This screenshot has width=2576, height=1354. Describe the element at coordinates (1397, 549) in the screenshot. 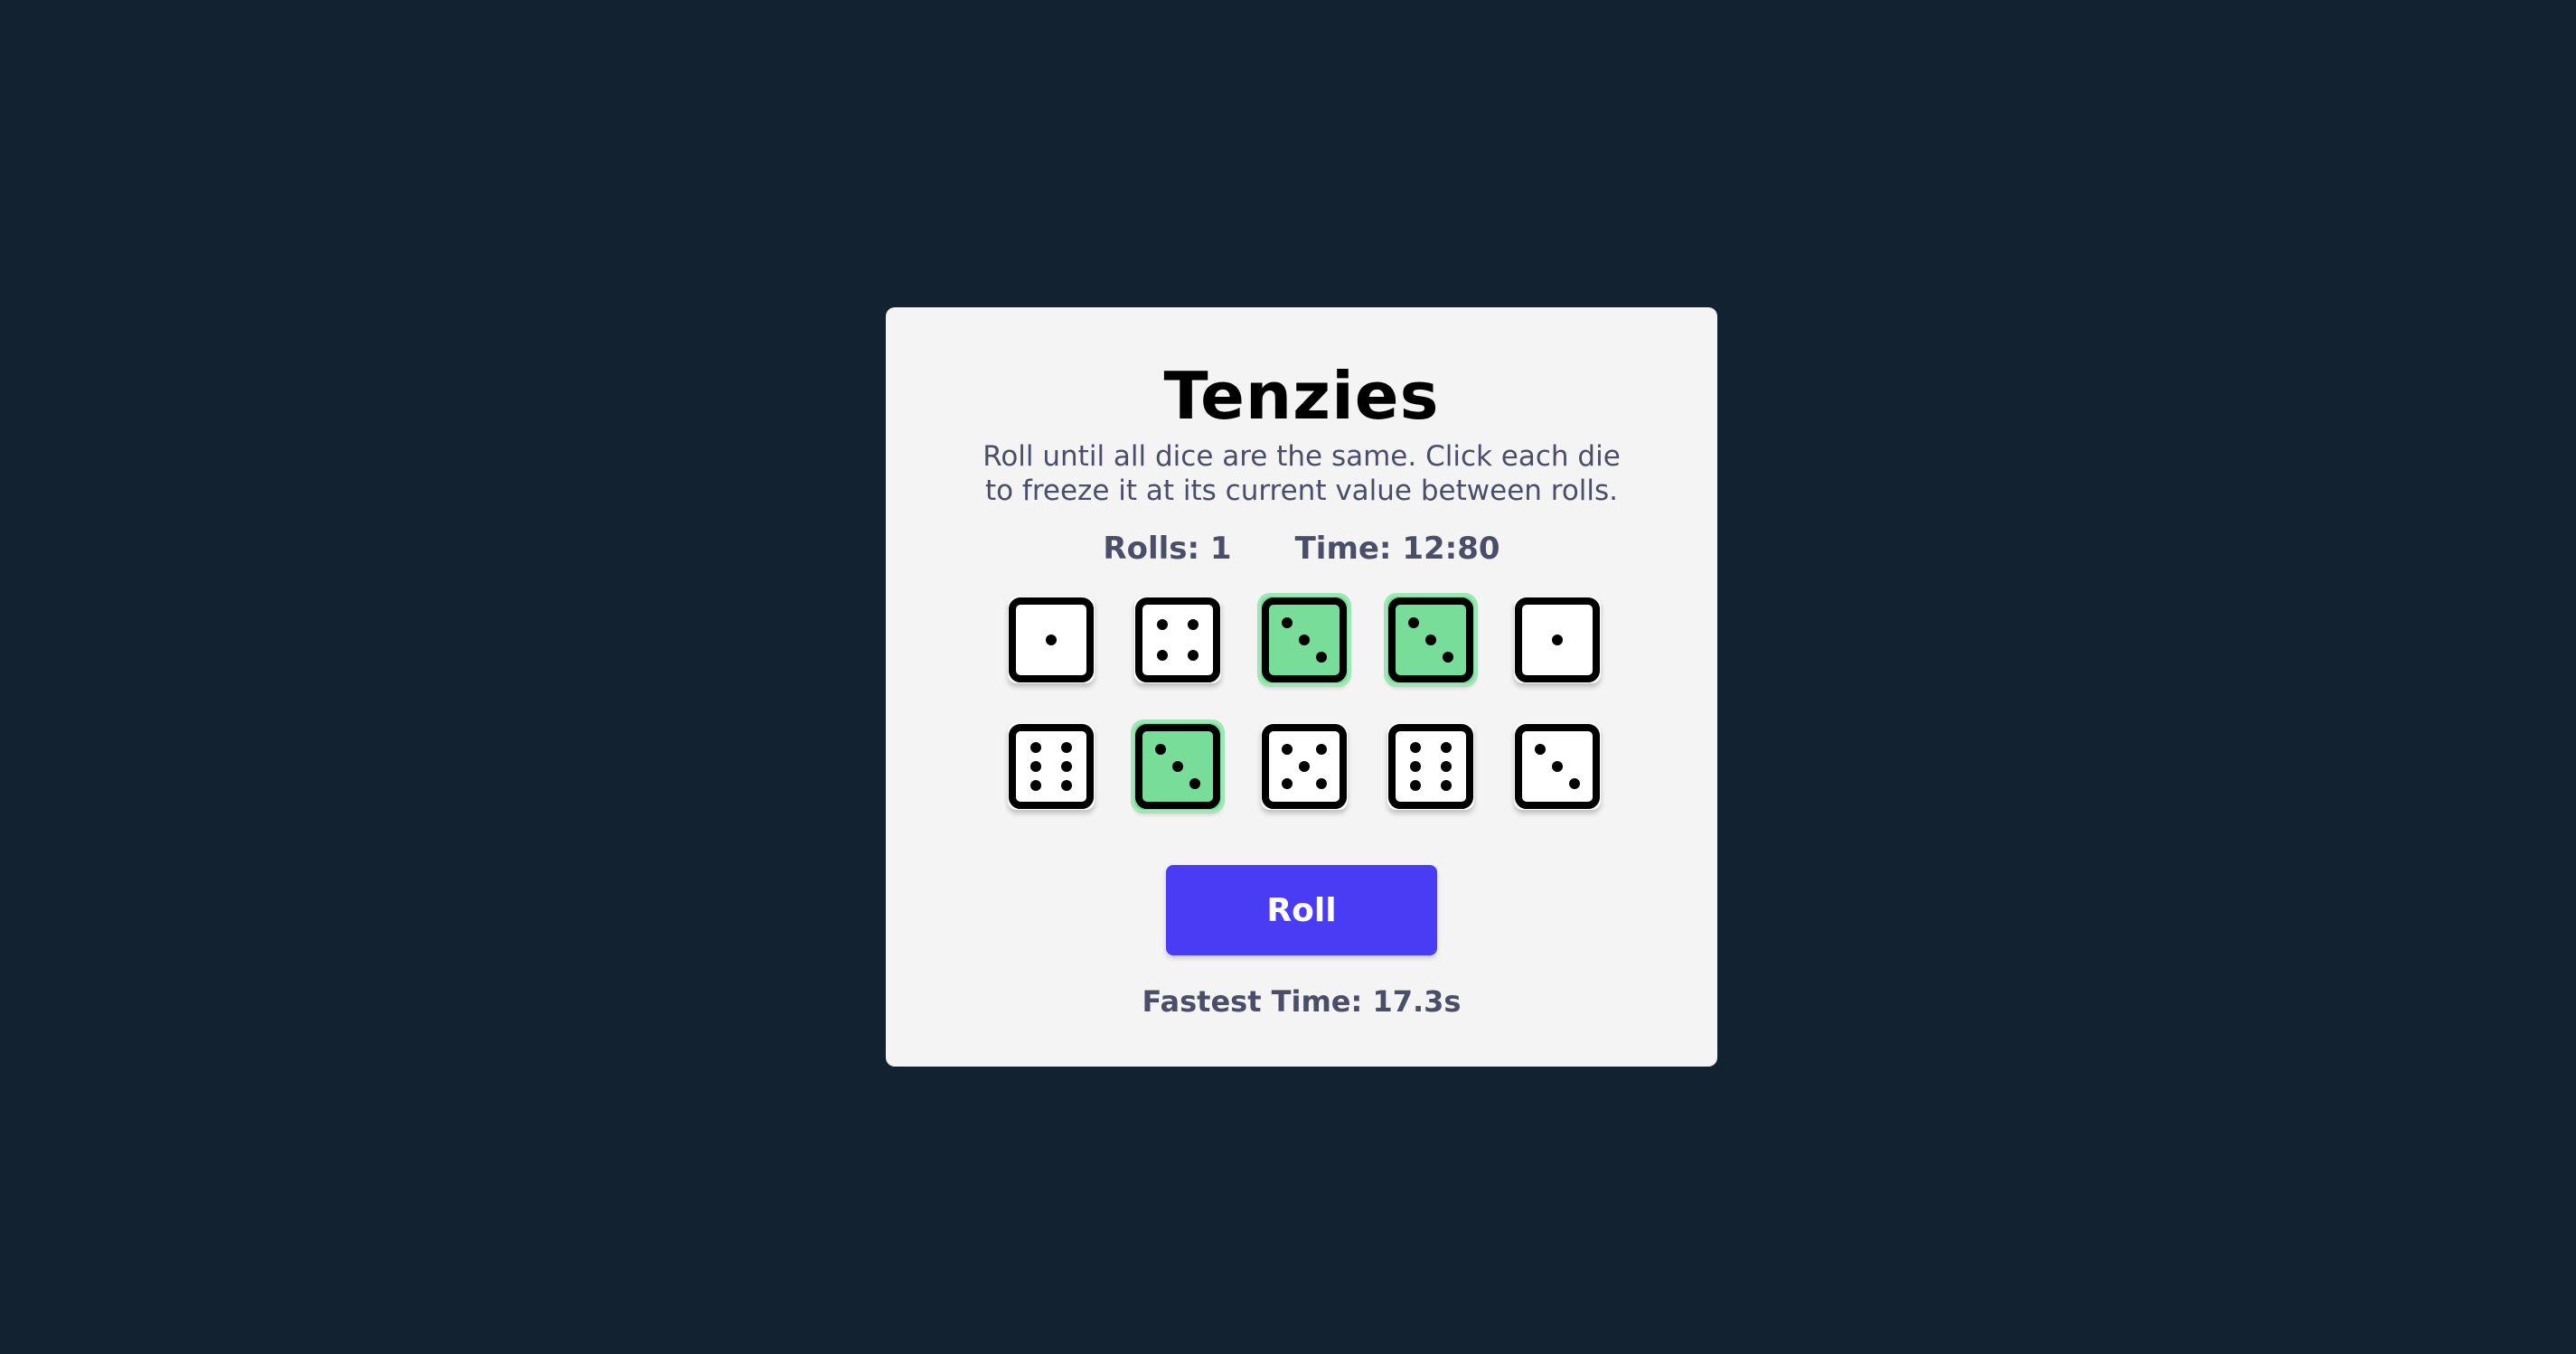

I see `timer: Time: 12:80` at that location.